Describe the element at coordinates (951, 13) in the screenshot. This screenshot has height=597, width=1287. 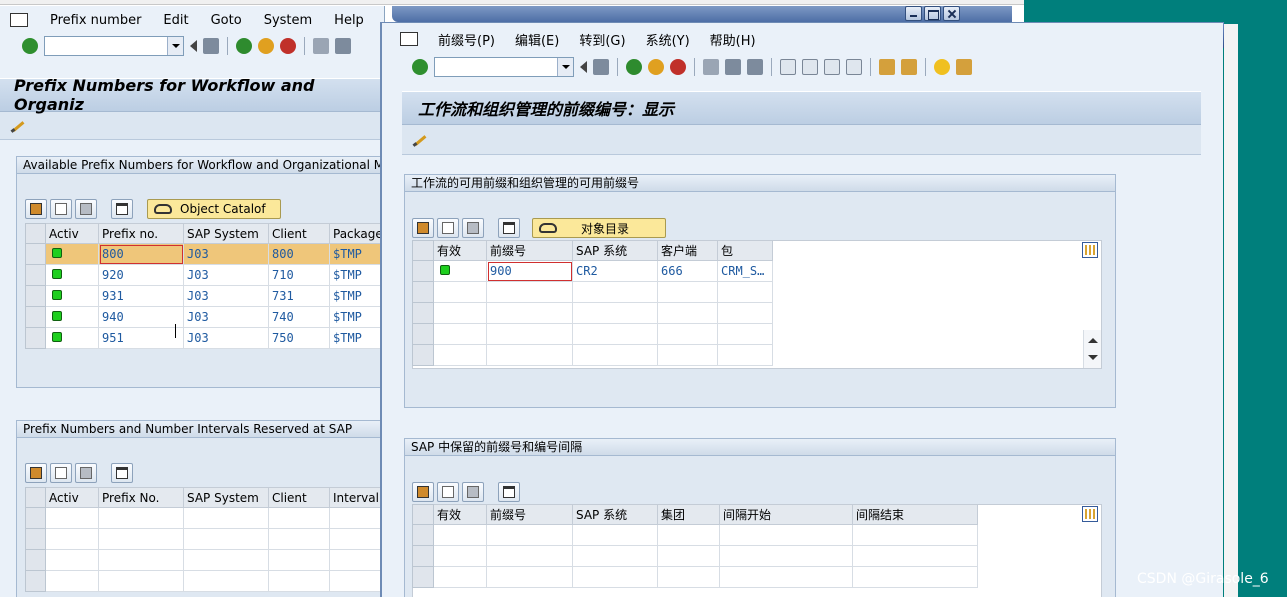
I see `close-icon` at that location.